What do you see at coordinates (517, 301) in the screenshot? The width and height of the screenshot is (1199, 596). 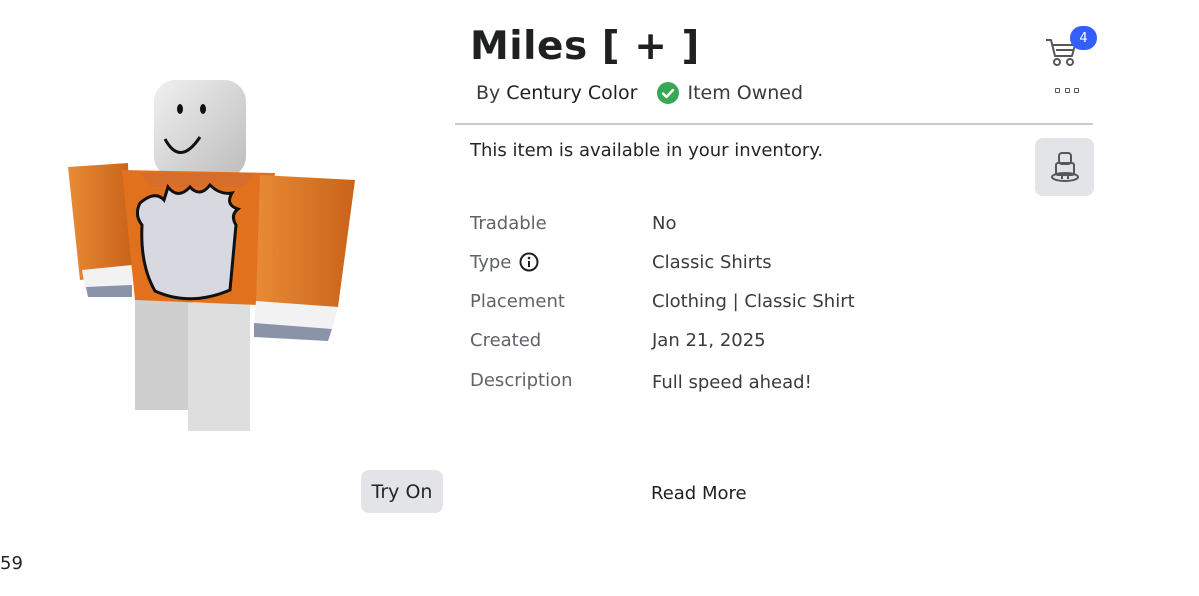 I see `detail-label: Placement` at bounding box center [517, 301].